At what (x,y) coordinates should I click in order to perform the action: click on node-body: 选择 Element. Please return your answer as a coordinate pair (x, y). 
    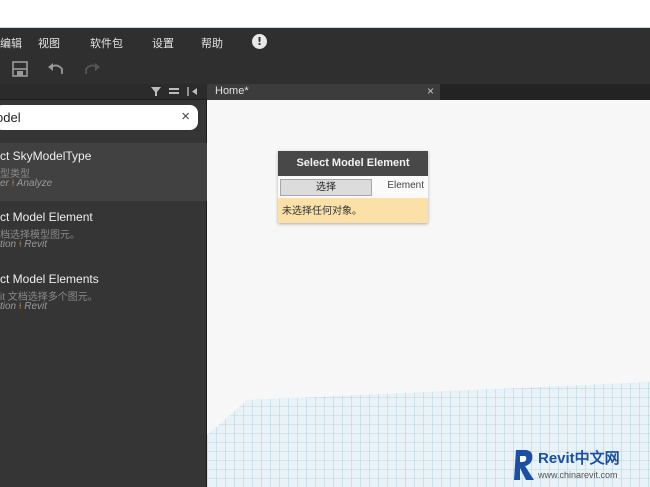
    Looking at the image, I should click on (353, 187).